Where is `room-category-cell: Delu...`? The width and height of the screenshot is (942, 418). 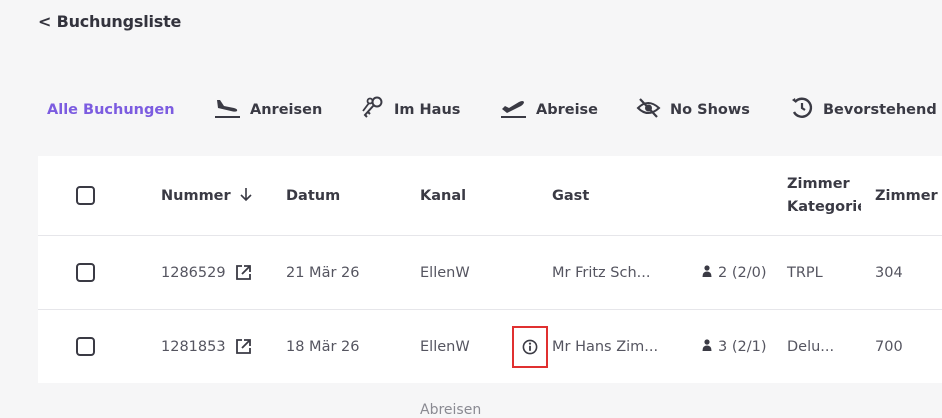 room-category-cell: Delu... is located at coordinates (811, 346).